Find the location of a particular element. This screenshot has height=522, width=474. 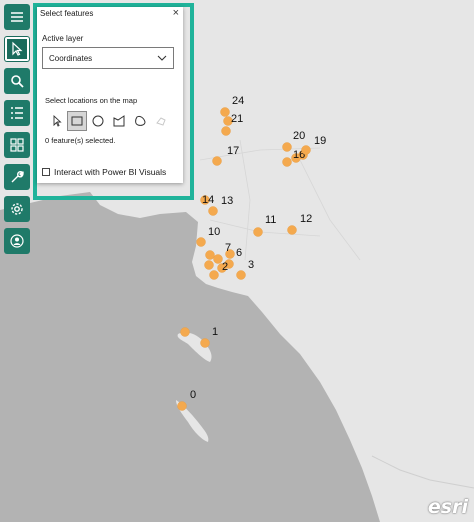

interact-checkbox is located at coordinates (46, 172).